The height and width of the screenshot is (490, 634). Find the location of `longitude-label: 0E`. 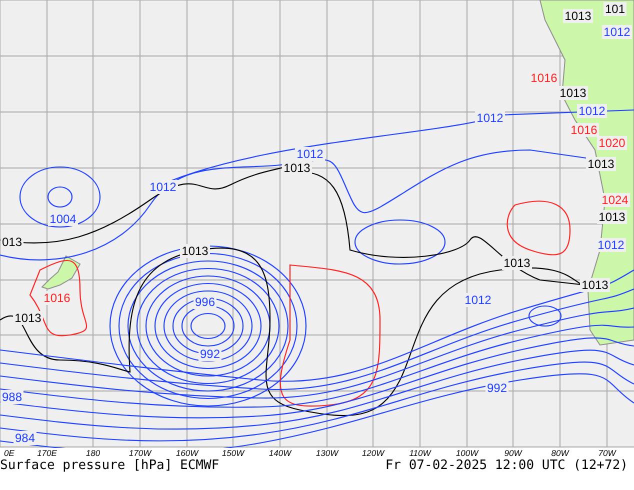

longitude-label: 0E is located at coordinates (9, 453).